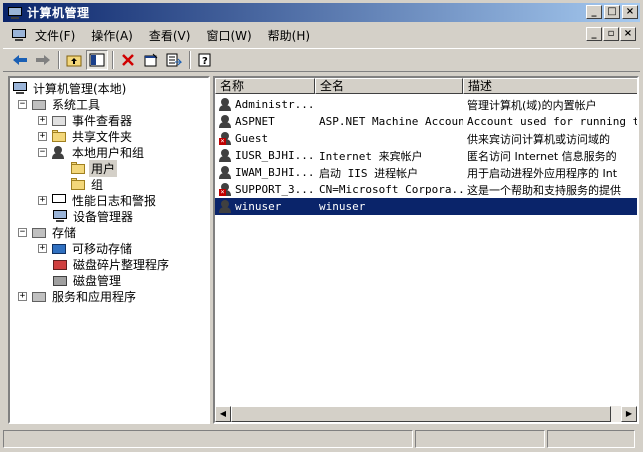 This screenshot has width=643, height=452. I want to click on up-one-level-button, so click(74, 60).